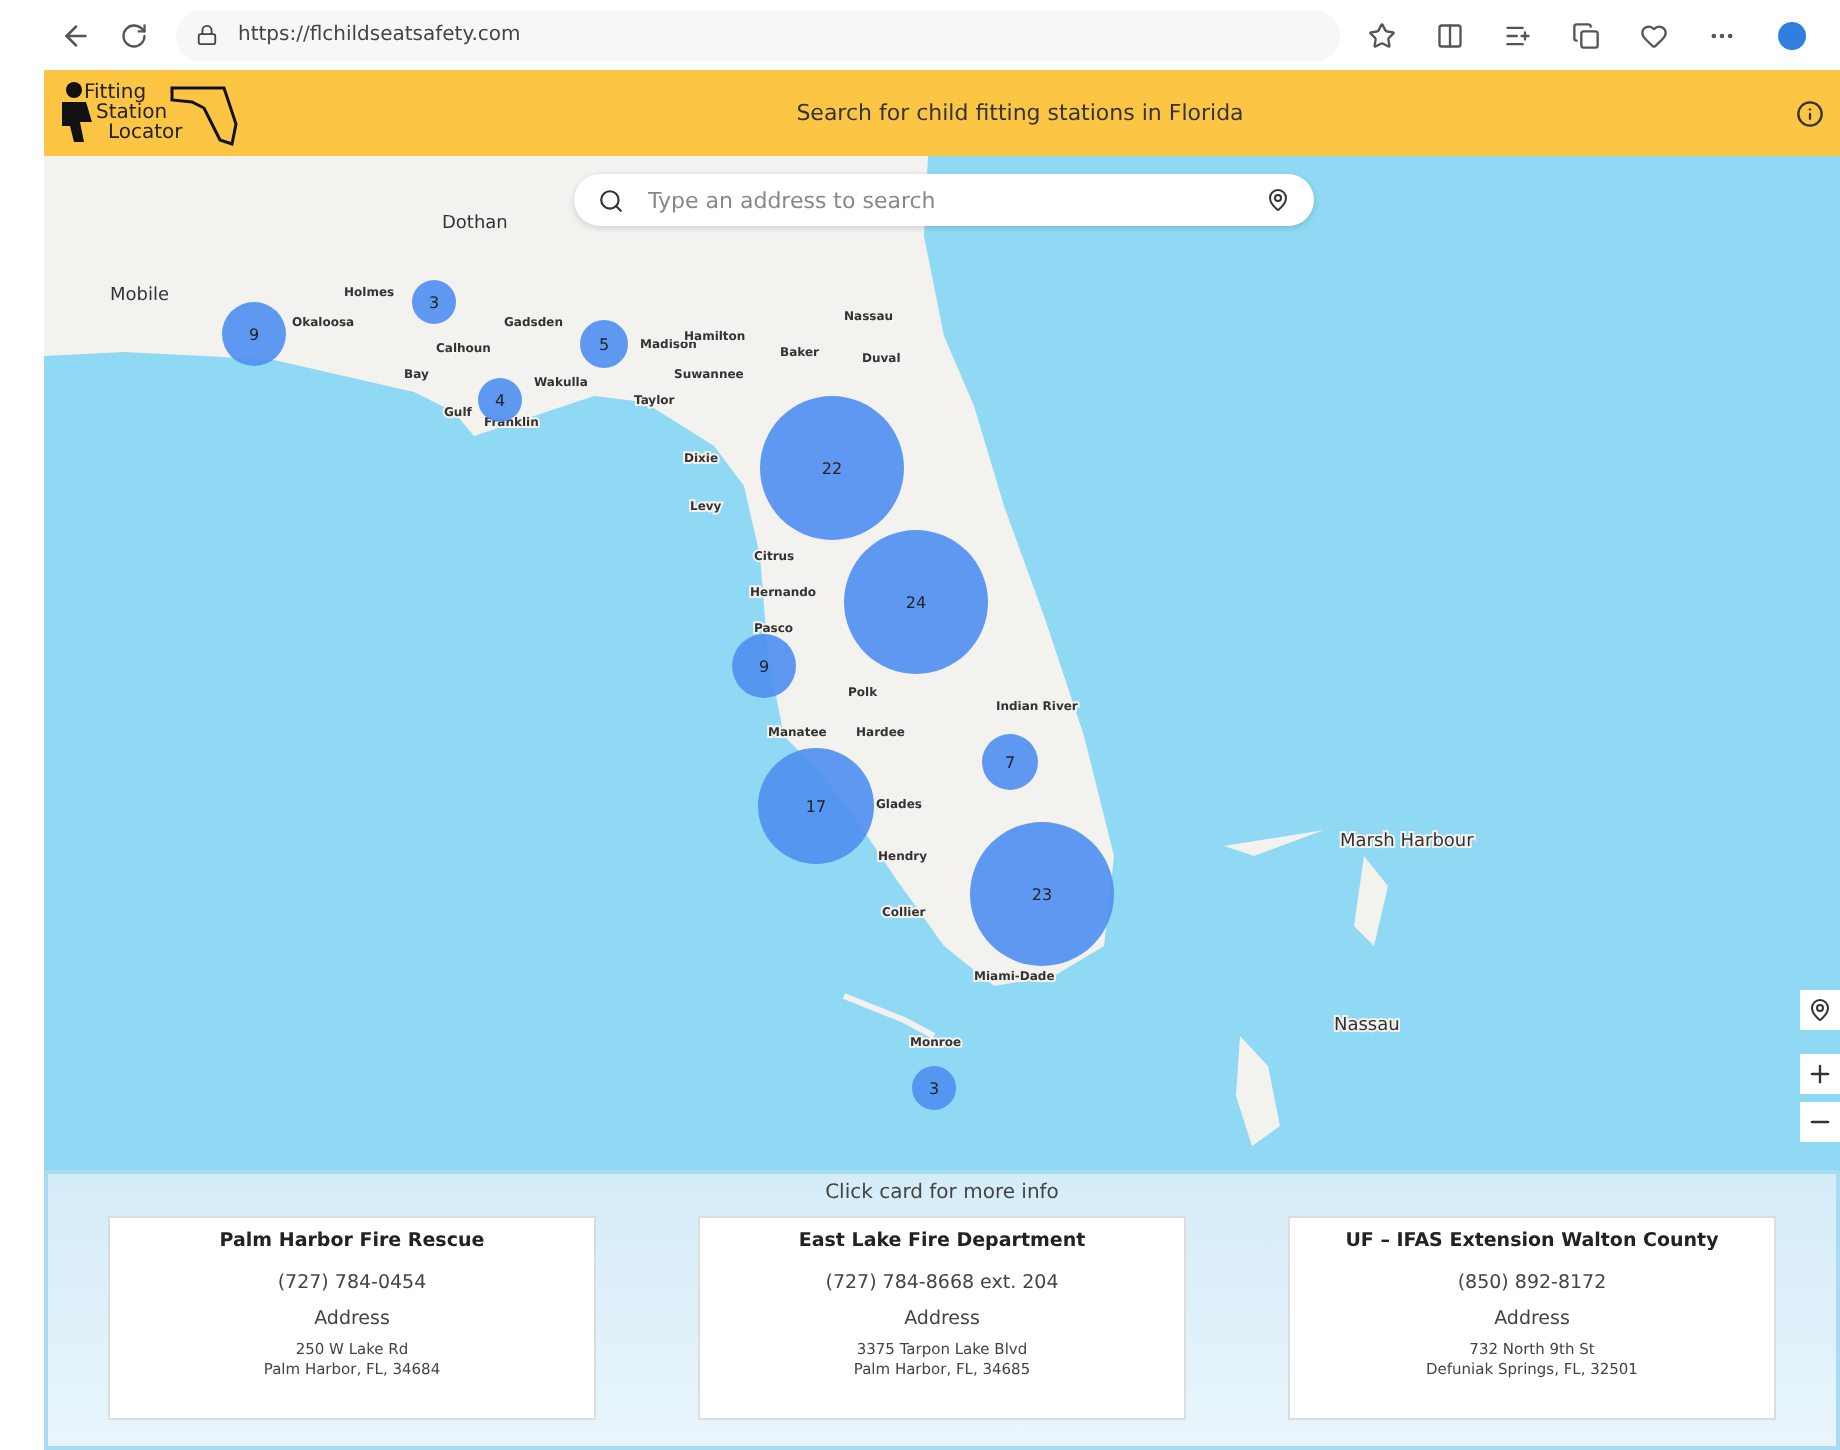 The height and width of the screenshot is (1450, 1840). What do you see at coordinates (352, 1283) in the screenshot?
I see `station-phone: (727) 784-0454` at bounding box center [352, 1283].